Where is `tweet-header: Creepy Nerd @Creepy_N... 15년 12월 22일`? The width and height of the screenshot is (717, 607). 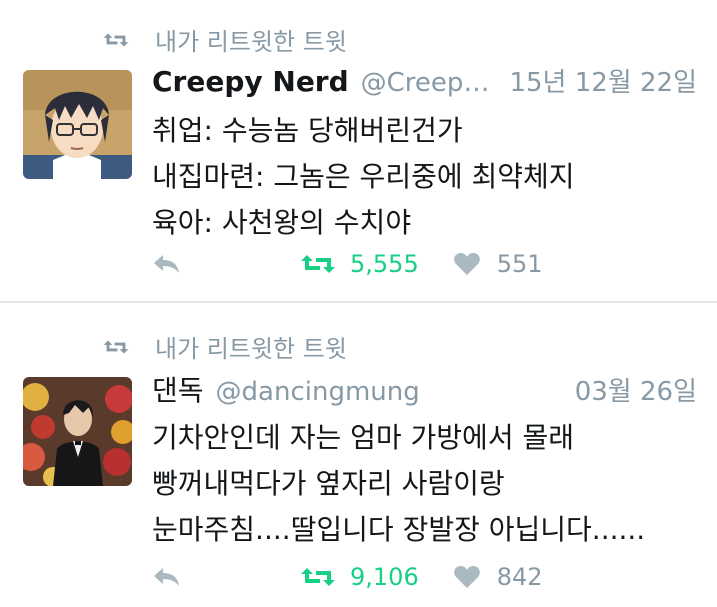 tweet-header: Creepy Nerd @Creepy_N... 15년 12월 22일 is located at coordinates (424, 80).